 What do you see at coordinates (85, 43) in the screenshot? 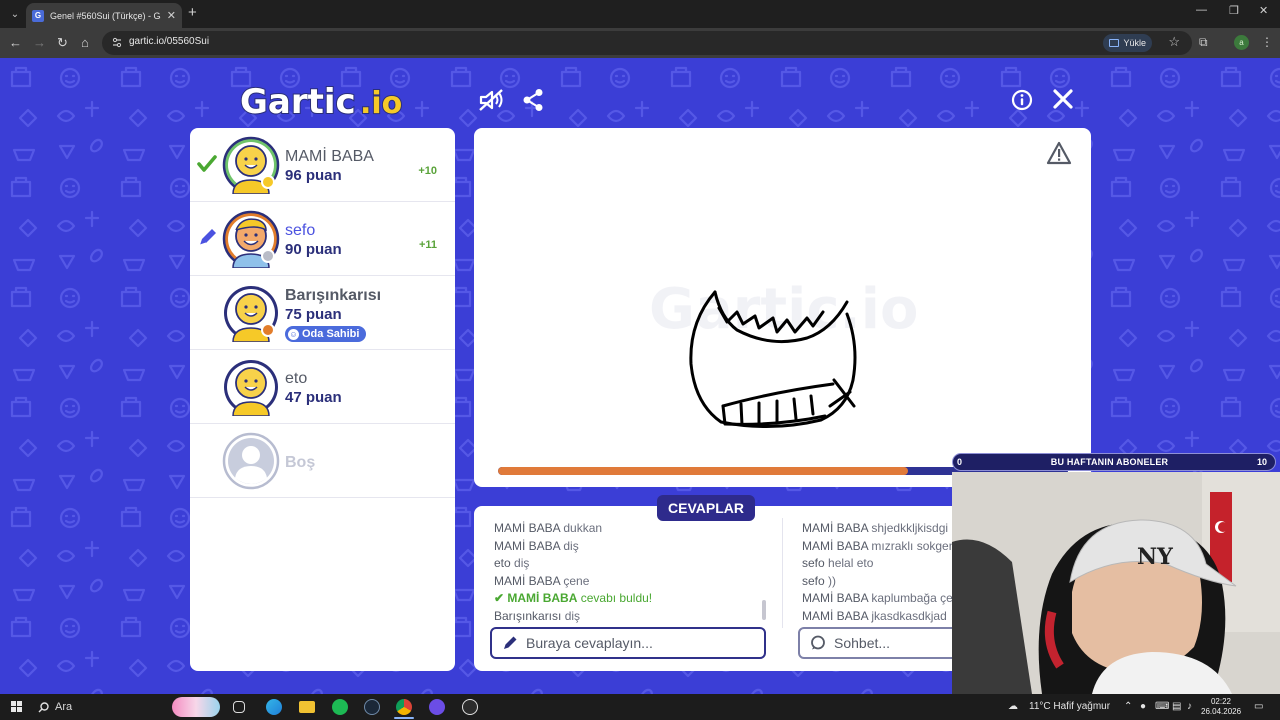
I see `home-icon: ⌂` at bounding box center [85, 43].